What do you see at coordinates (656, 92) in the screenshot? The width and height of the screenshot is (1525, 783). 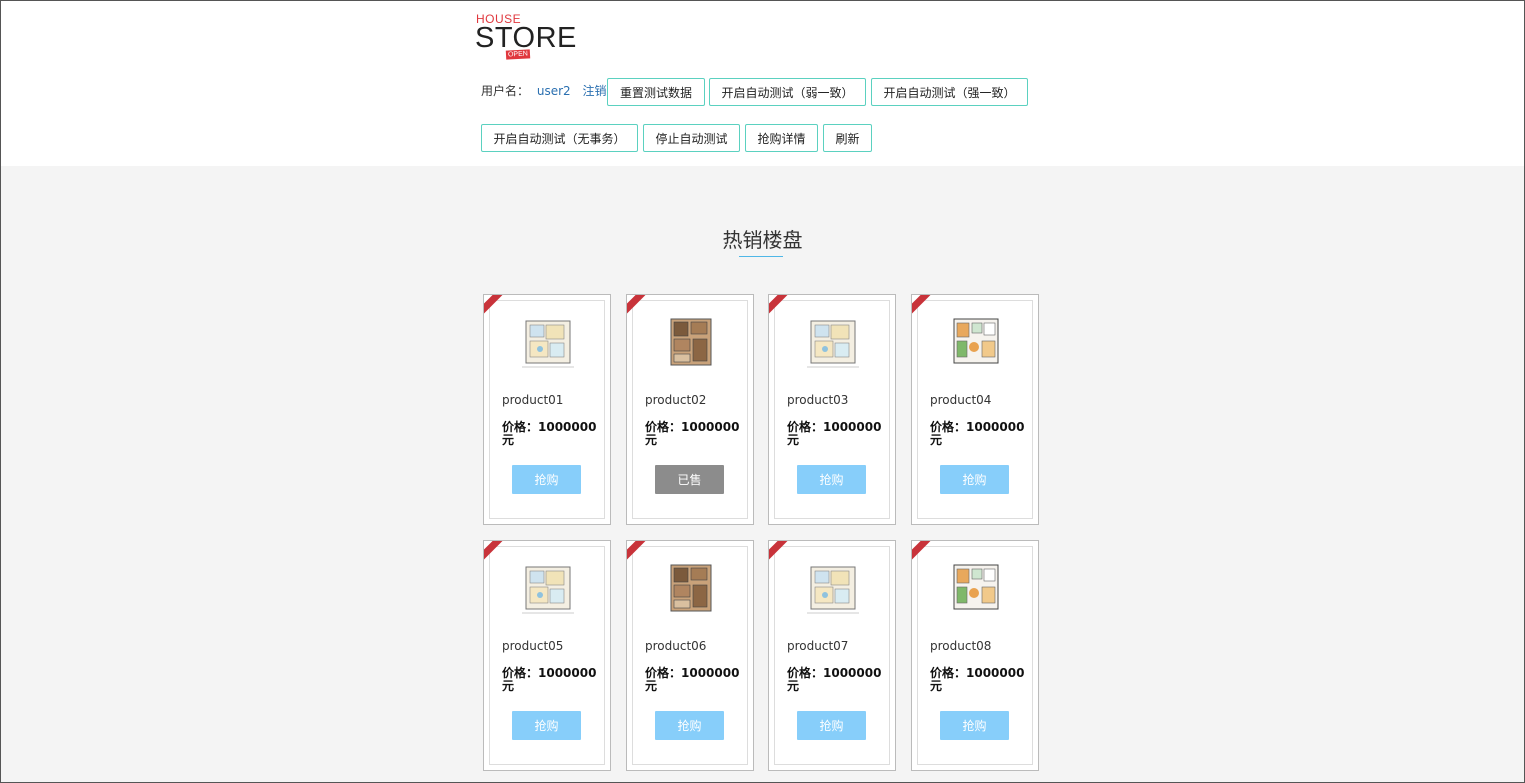 I see `reset-test-data-button: 重置测试数据` at bounding box center [656, 92].